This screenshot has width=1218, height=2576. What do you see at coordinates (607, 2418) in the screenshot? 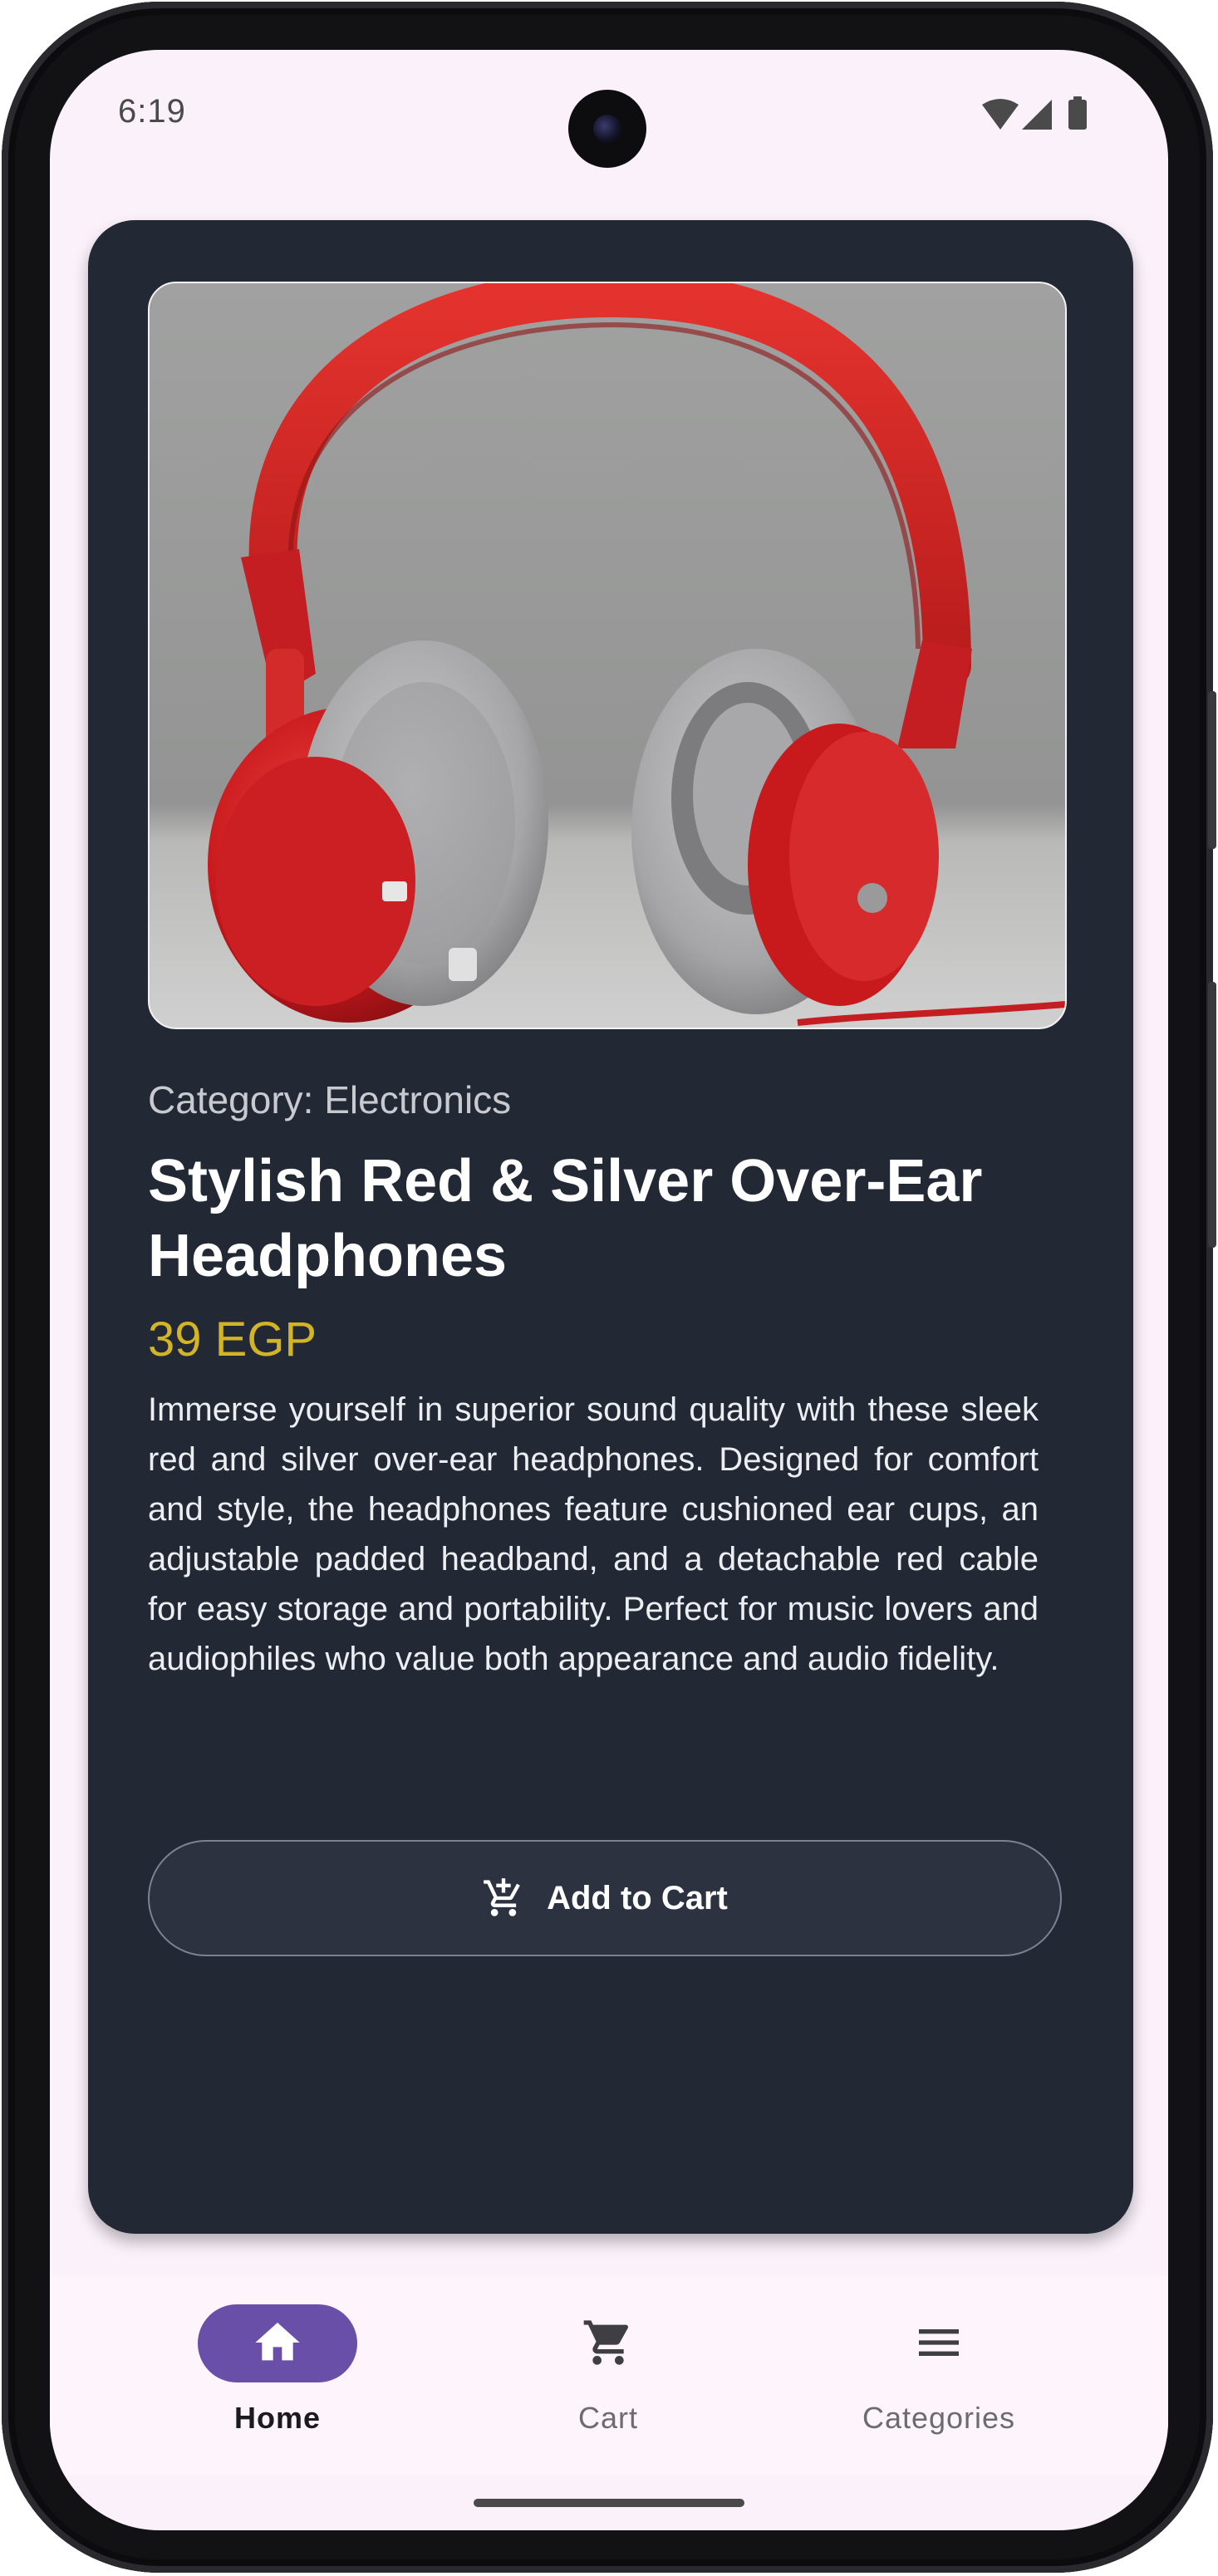
I see `nav-label-cart: Cart` at bounding box center [607, 2418].